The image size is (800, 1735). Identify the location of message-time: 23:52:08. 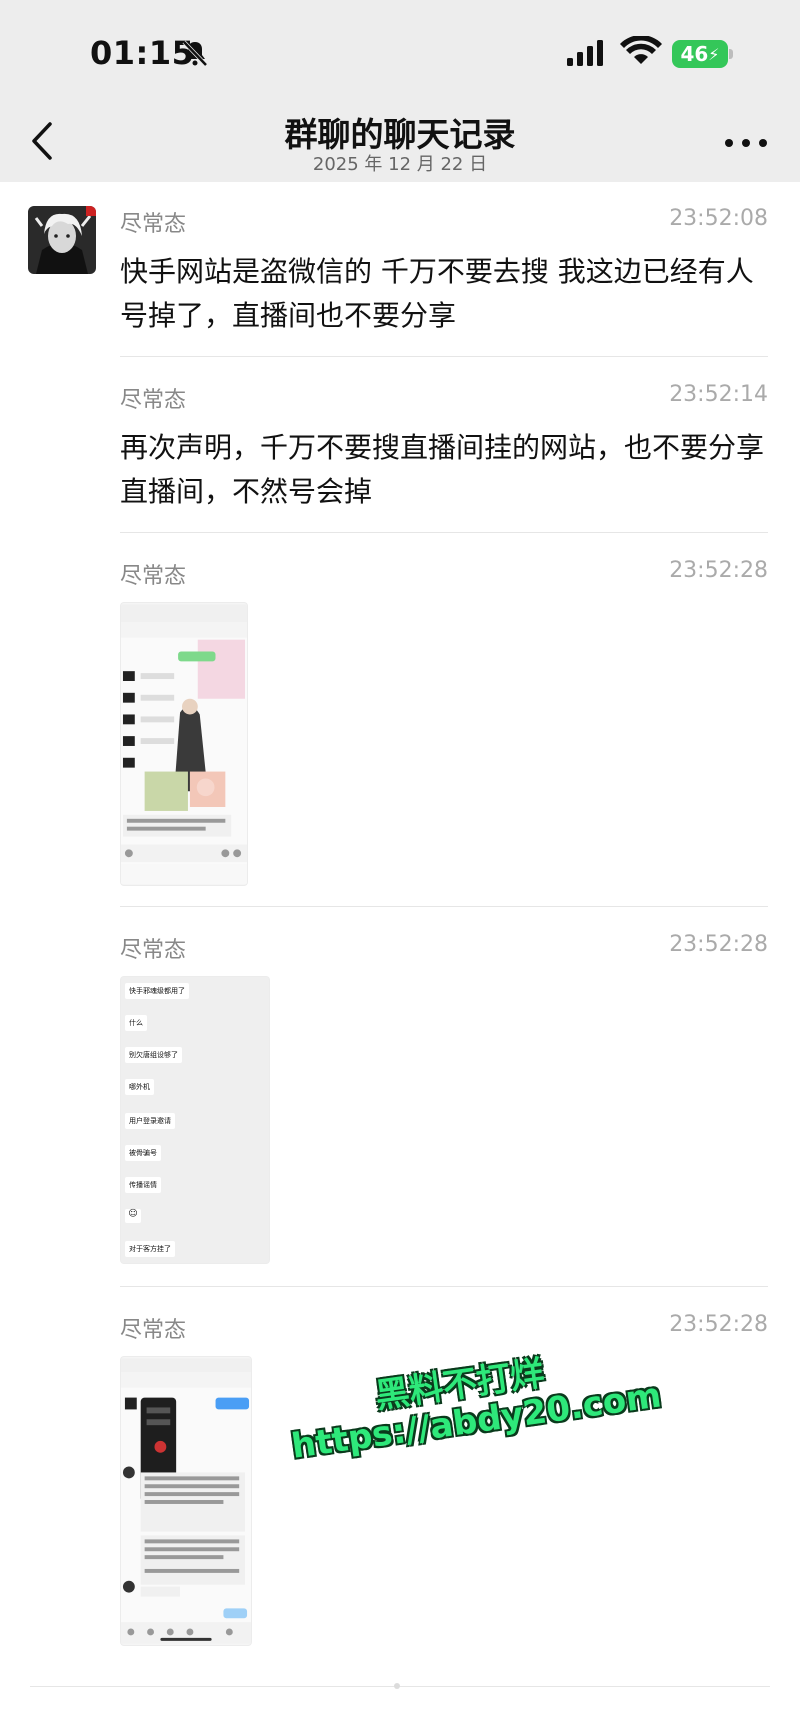
(718, 218).